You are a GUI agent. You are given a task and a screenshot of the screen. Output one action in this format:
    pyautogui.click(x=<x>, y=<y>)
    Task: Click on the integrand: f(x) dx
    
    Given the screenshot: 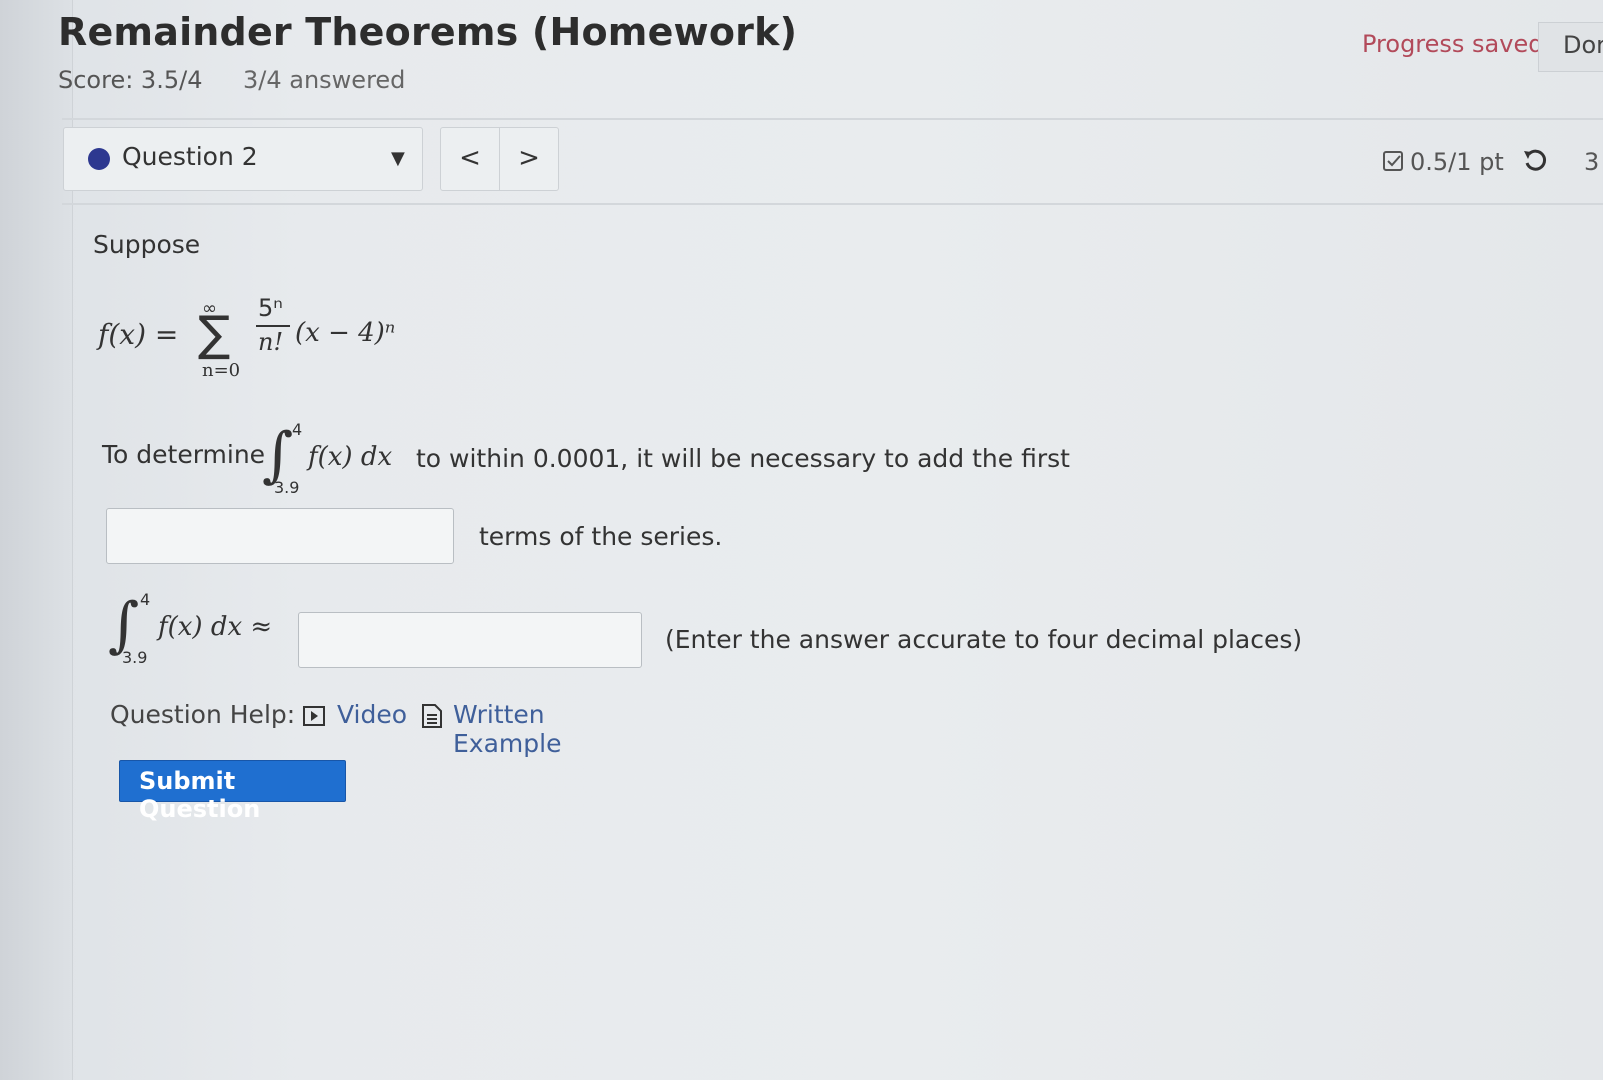 What is the action you would take?
    pyautogui.click(x=350, y=457)
    